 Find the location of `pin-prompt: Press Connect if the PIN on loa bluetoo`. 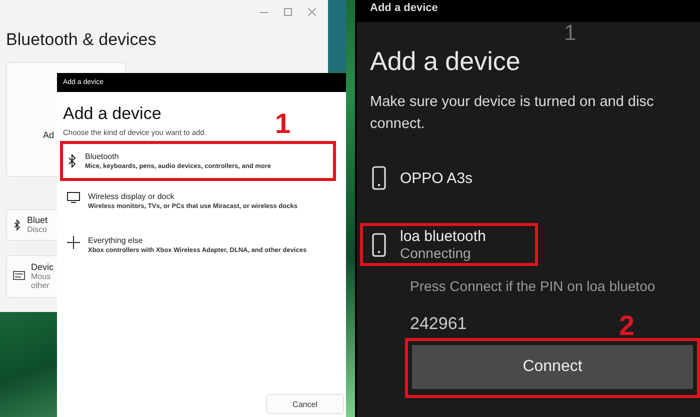

pin-prompt: Press Connect if the PIN on loa bluetoo is located at coordinates (533, 286).